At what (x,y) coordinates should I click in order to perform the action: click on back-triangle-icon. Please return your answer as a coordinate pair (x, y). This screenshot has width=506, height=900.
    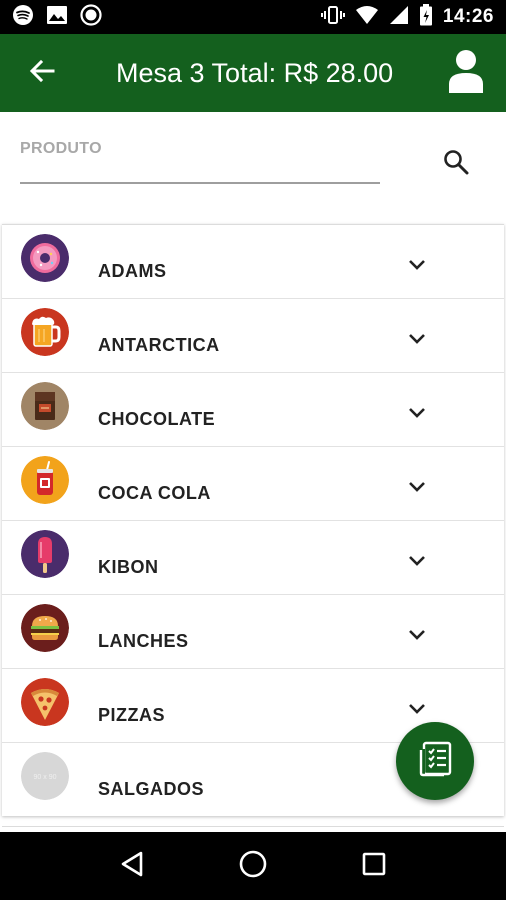
    Looking at the image, I should click on (132, 866).